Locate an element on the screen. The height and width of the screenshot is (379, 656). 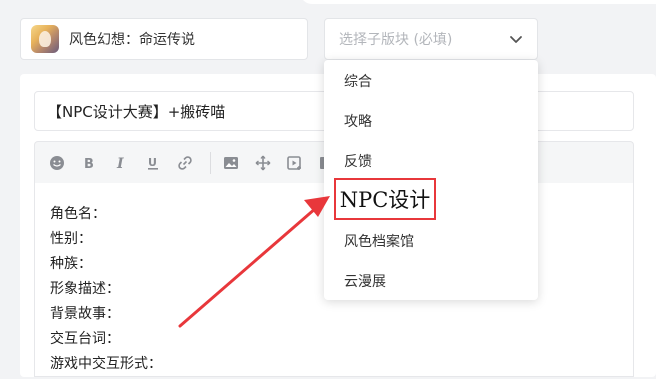
link-icon is located at coordinates (185, 163).